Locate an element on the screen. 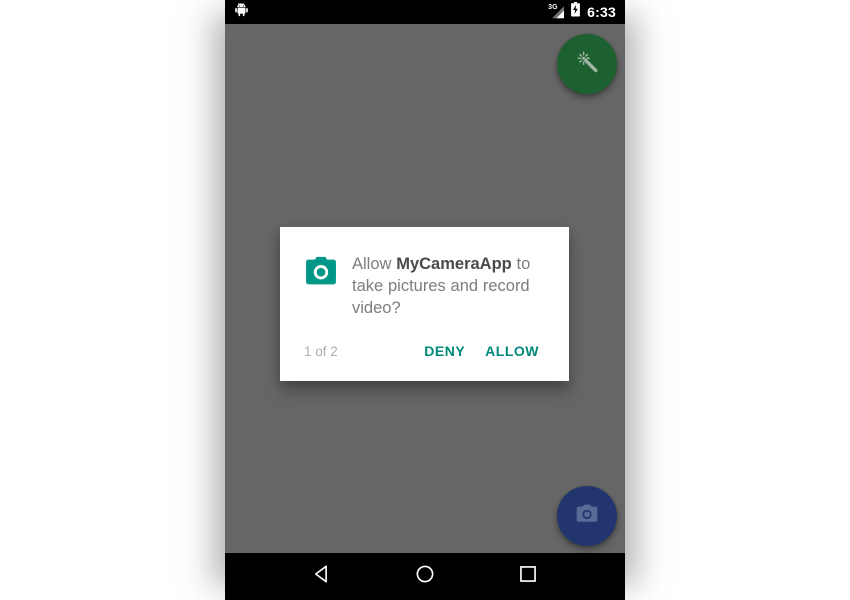 This screenshot has height=600, width=850. permission-counter: 1 of 2 is located at coordinates (321, 351).